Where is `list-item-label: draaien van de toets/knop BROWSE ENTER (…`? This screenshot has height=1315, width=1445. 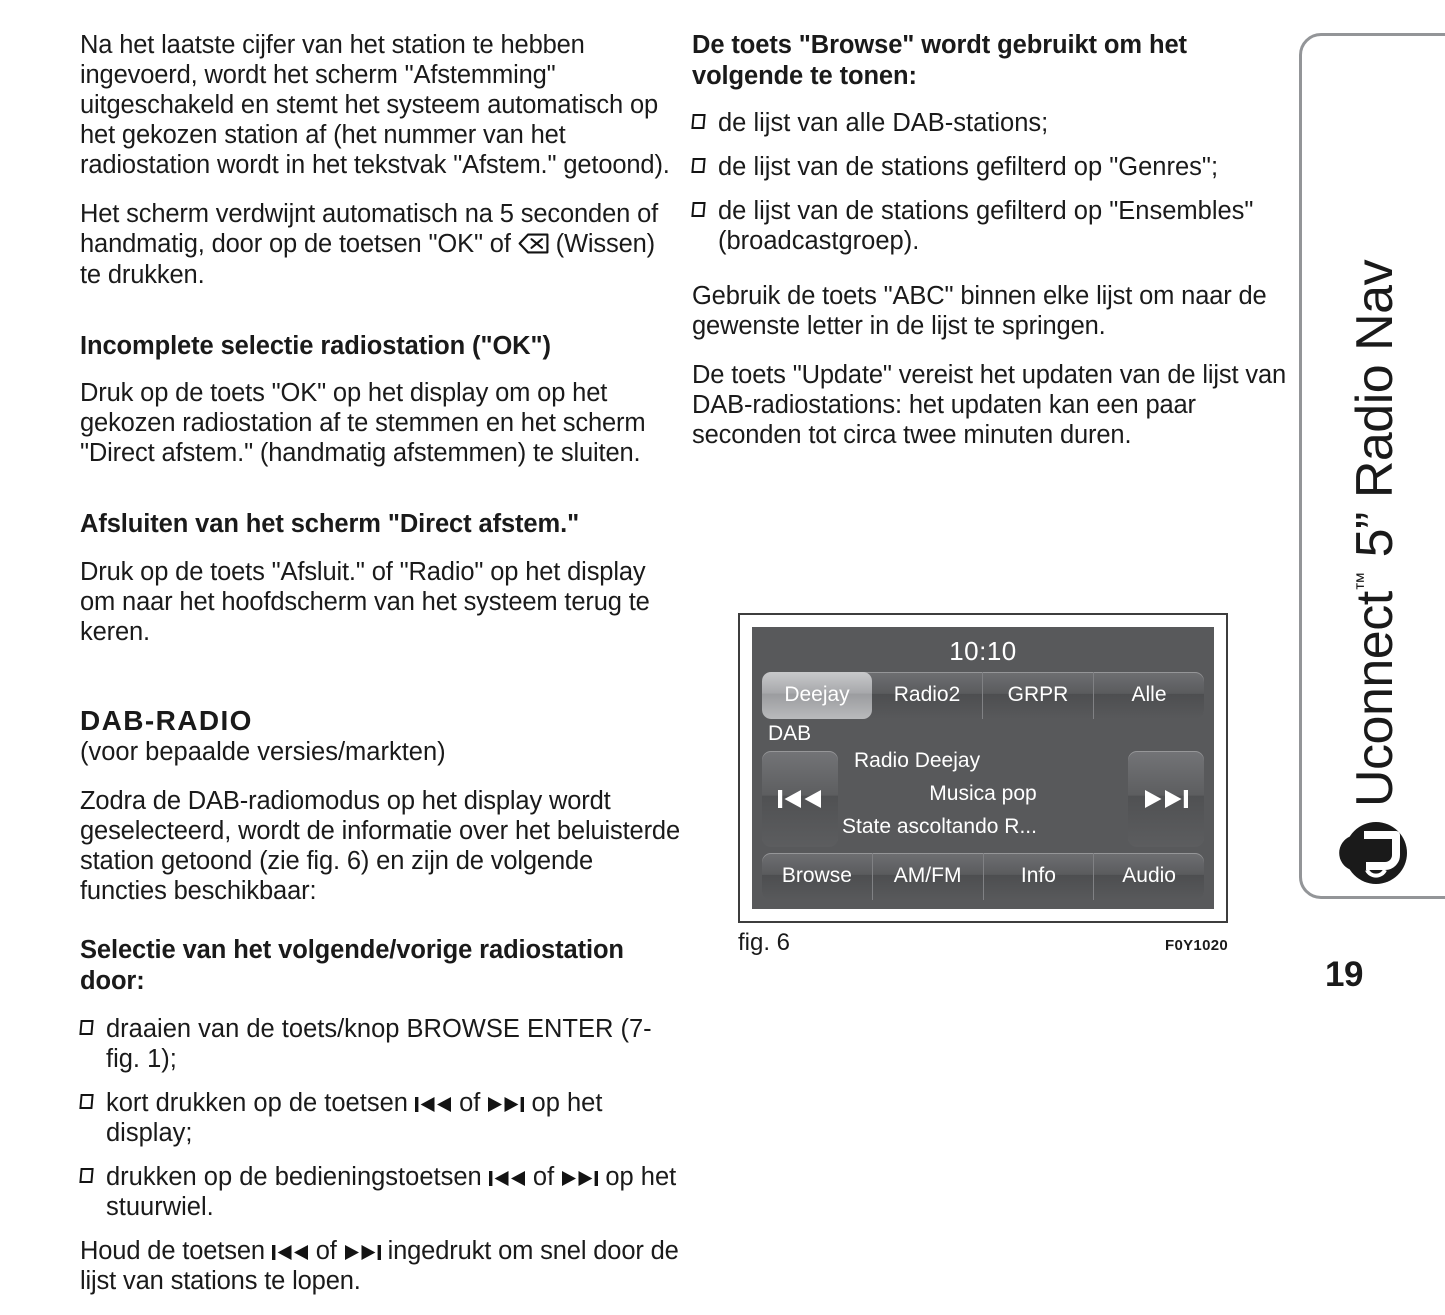 list-item-label: draaien van de toets/knop BROWSE ENTER (… is located at coordinates (379, 1043).